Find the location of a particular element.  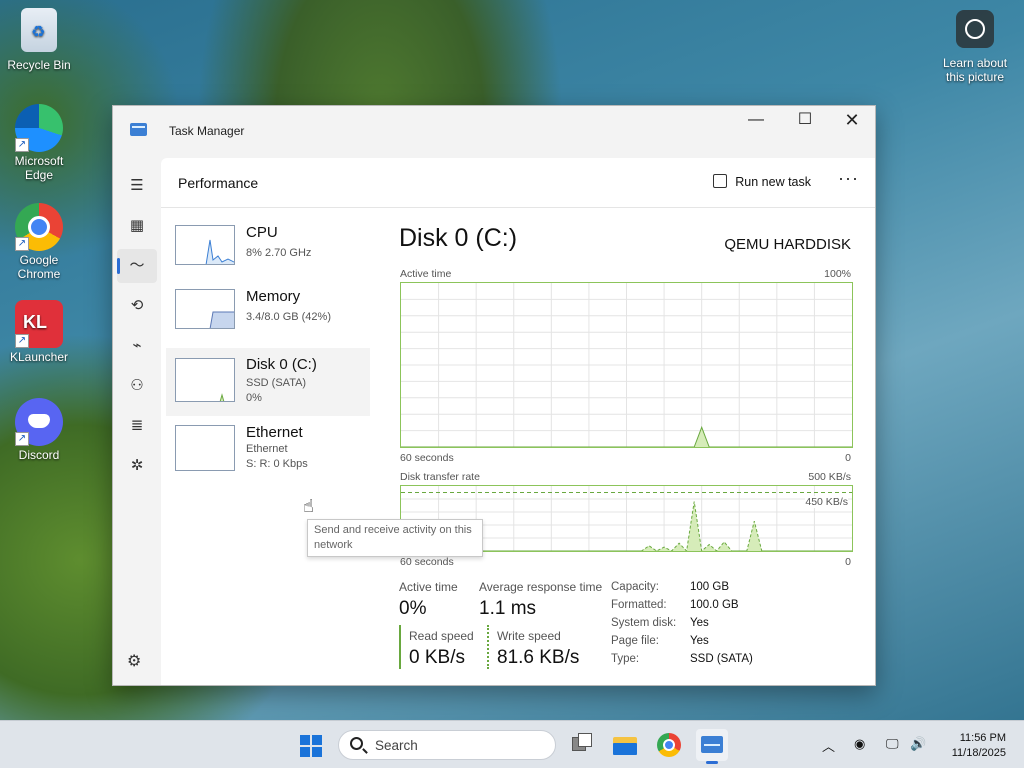

chrome-taskbar-icon is located at coordinates (669, 745).